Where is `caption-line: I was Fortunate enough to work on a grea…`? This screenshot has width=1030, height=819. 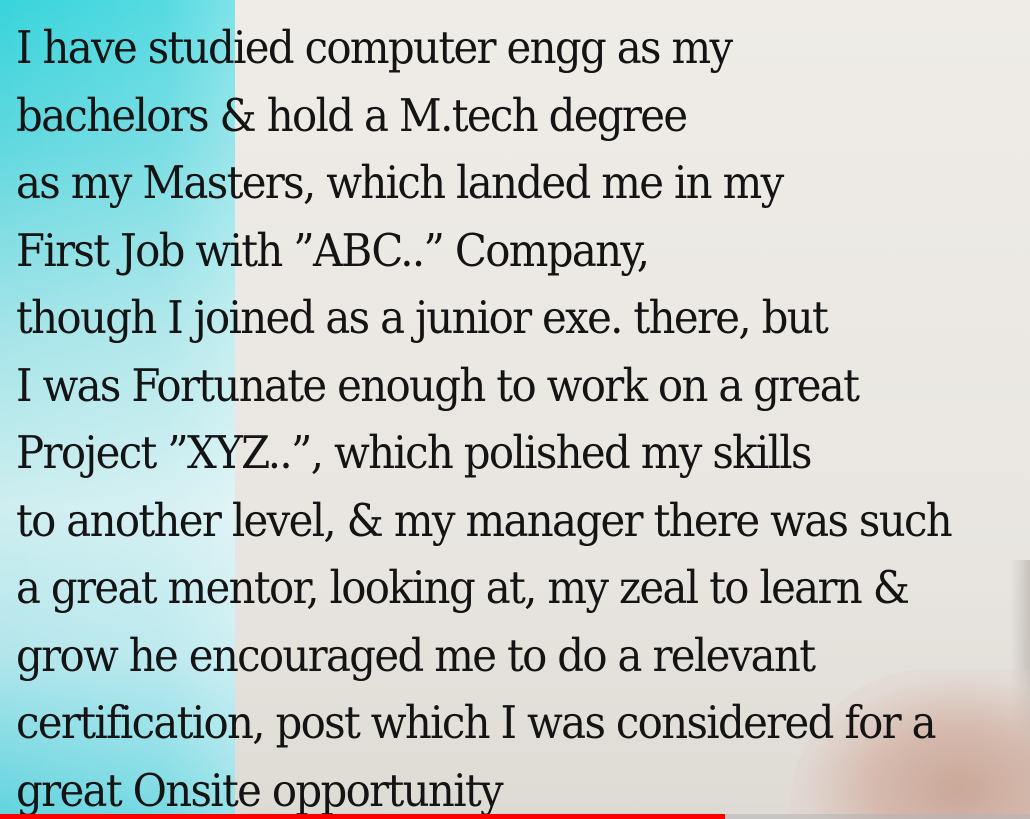 caption-line: I was Fortunate enough to work on a grea… is located at coordinates (438, 385).